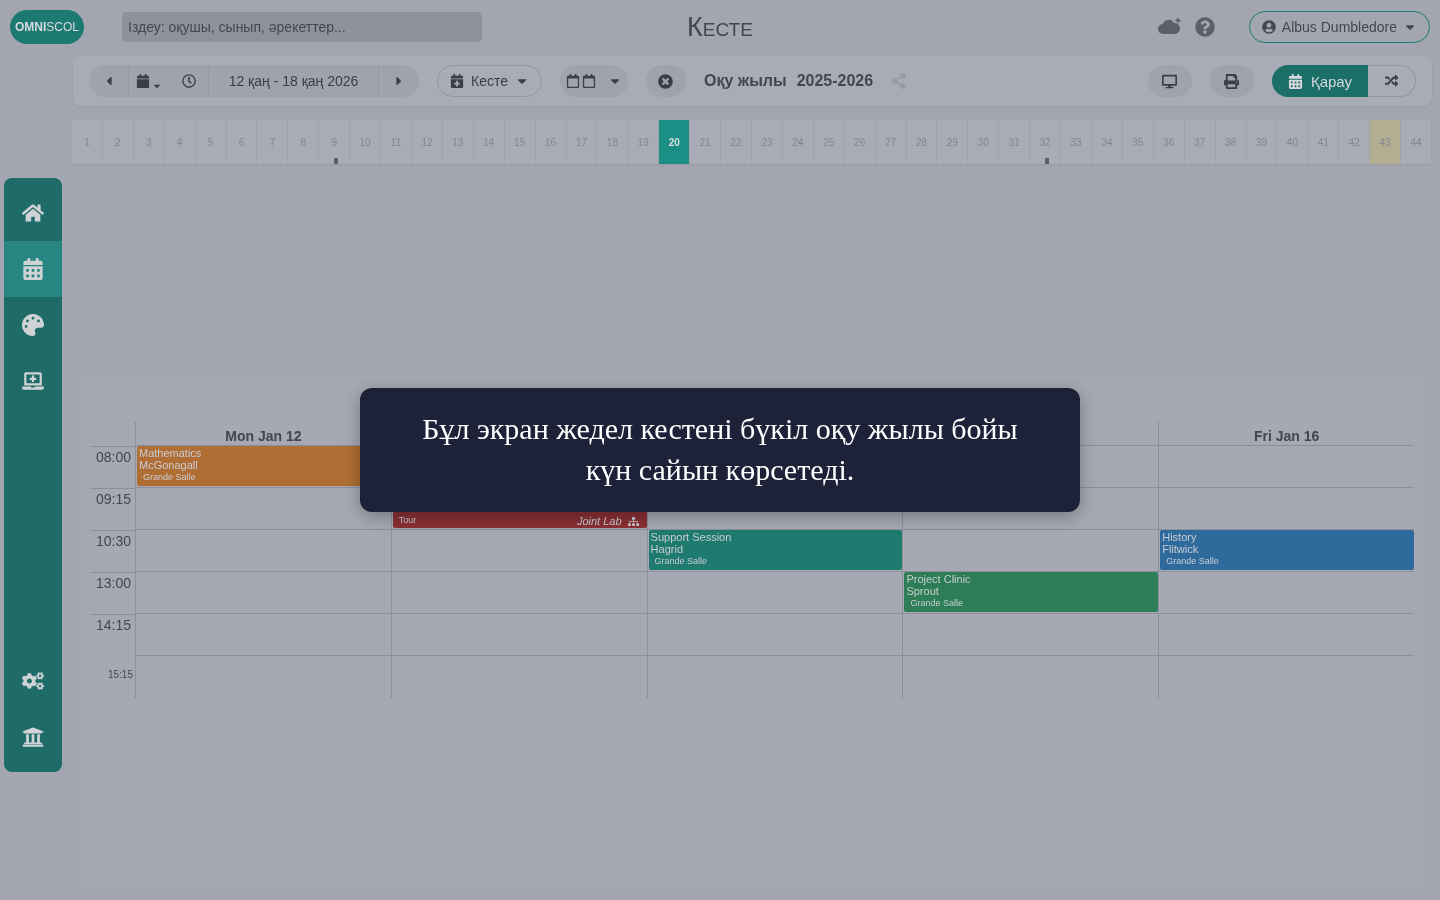 Image resolution: width=1440 pixels, height=900 pixels. Describe the element at coordinates (675, 142) in the screenshot. I see `week-tab: 20` at that location.